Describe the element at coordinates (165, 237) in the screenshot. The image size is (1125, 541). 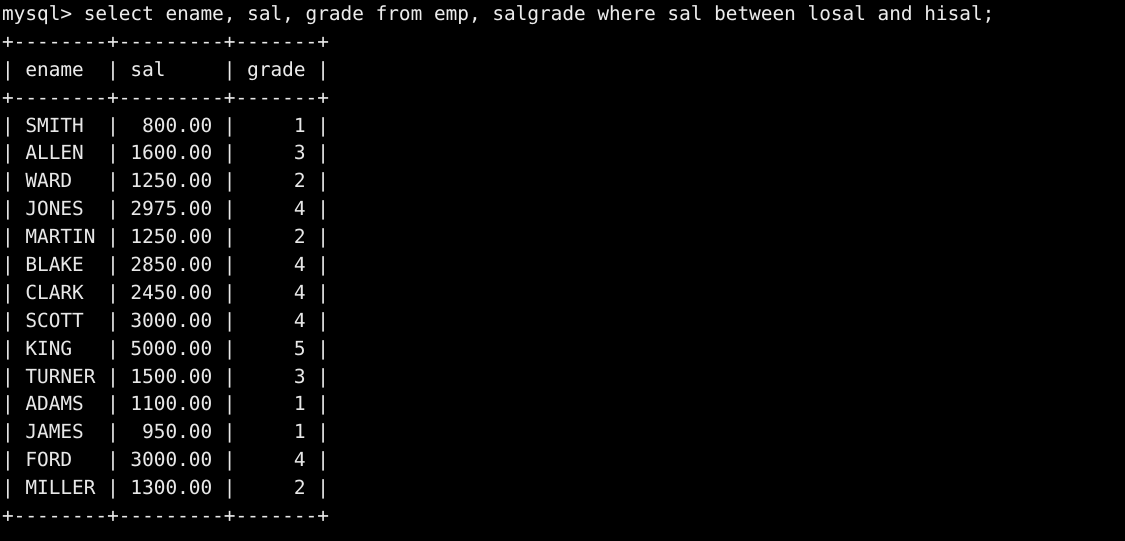
I see `table-row: | MARTIN | 1250.00 | 2 |` at that location.